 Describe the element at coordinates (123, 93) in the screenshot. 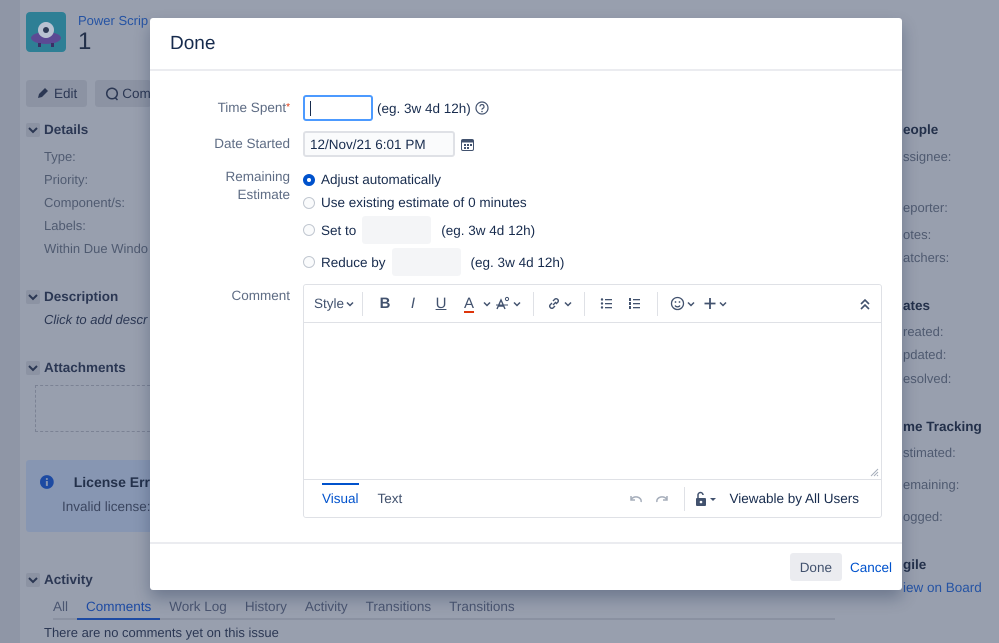

I see `comment-button: Com` at that location.